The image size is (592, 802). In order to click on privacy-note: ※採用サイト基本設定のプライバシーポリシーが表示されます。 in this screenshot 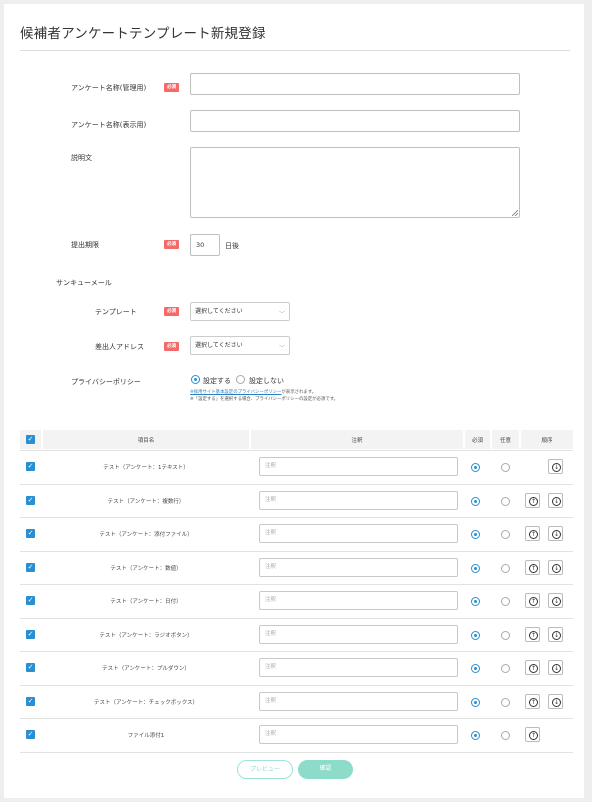, I will do `click(253, 392)`.